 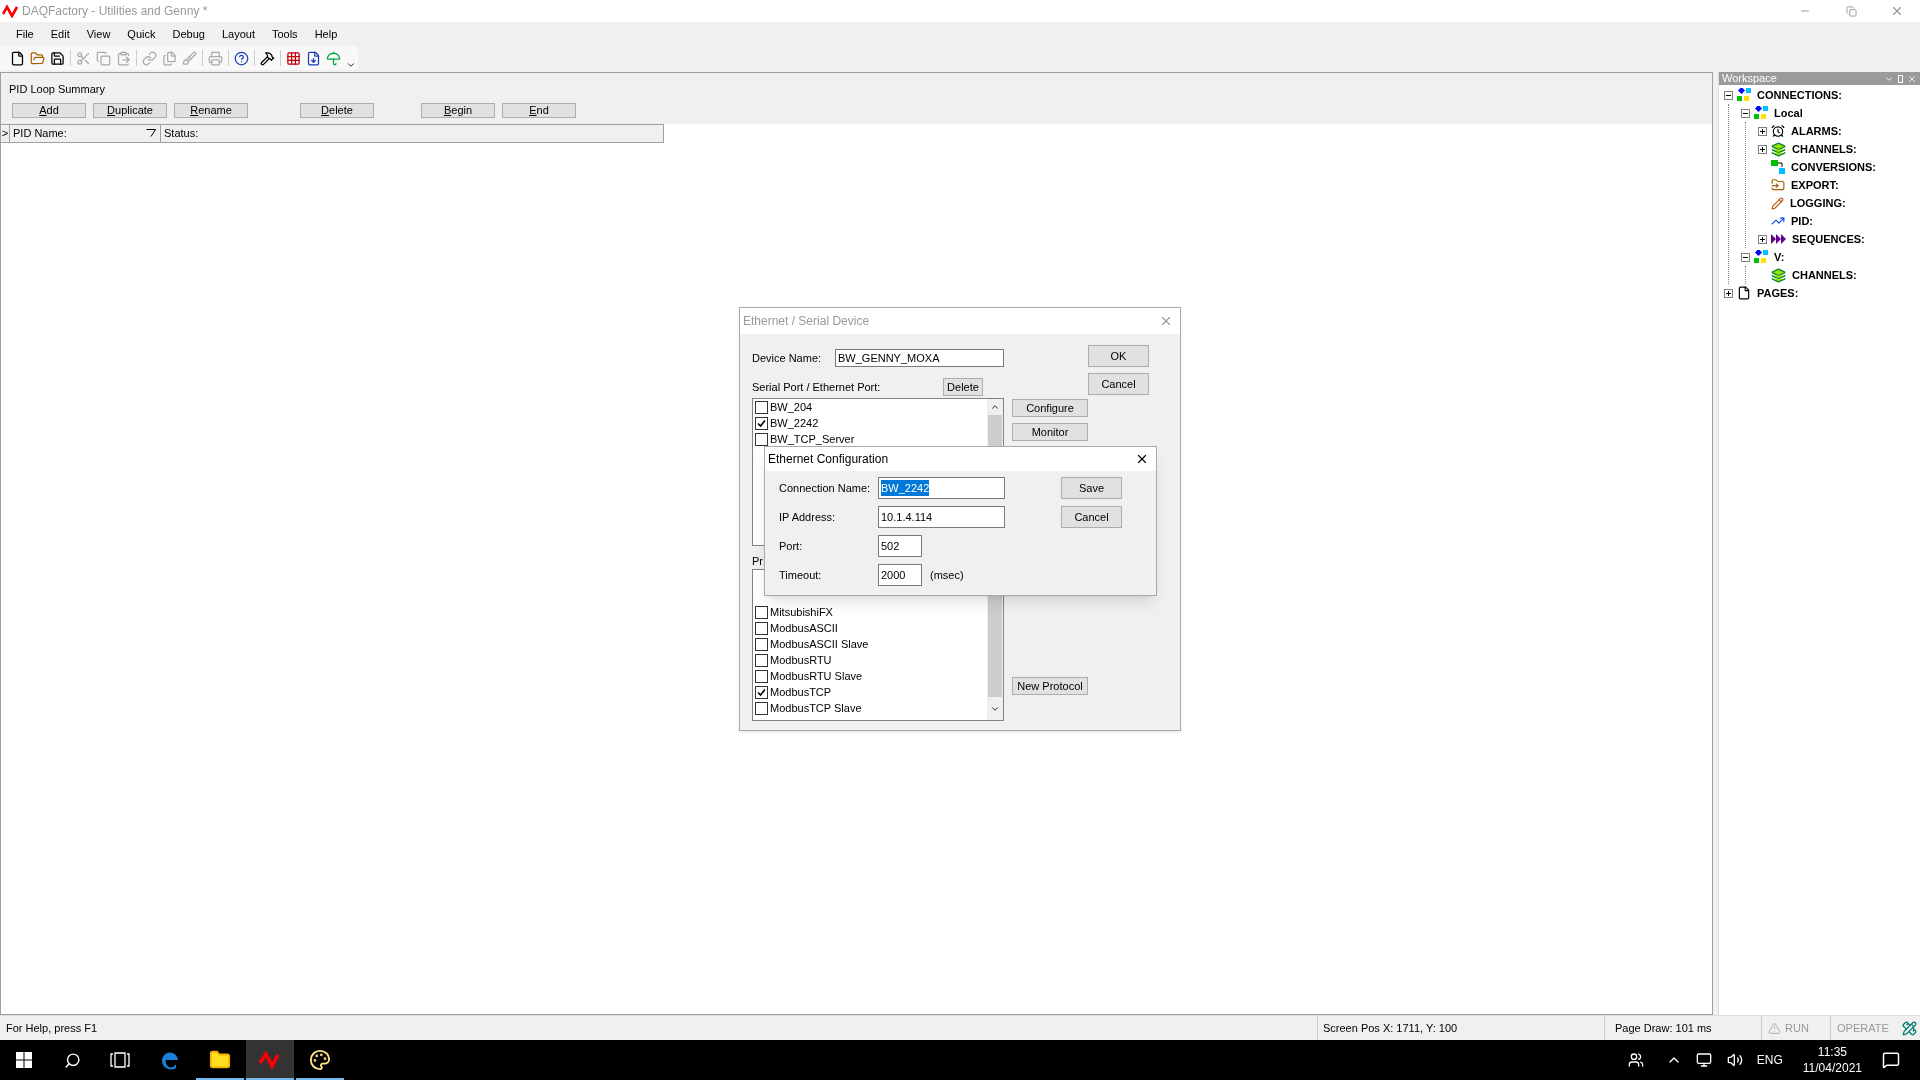 I want to click on list-item: MitsubishiFX, so click(x=801, y=612).